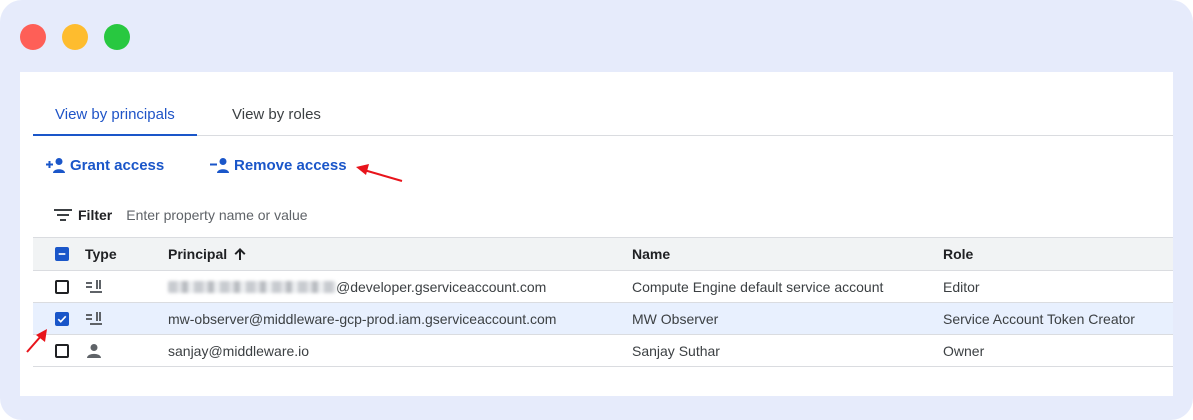  What do you see at coordinates (676, 350) in the screenshot?
I see `name-cell: Sanjay Suthar` at bounding box center [676, 350].